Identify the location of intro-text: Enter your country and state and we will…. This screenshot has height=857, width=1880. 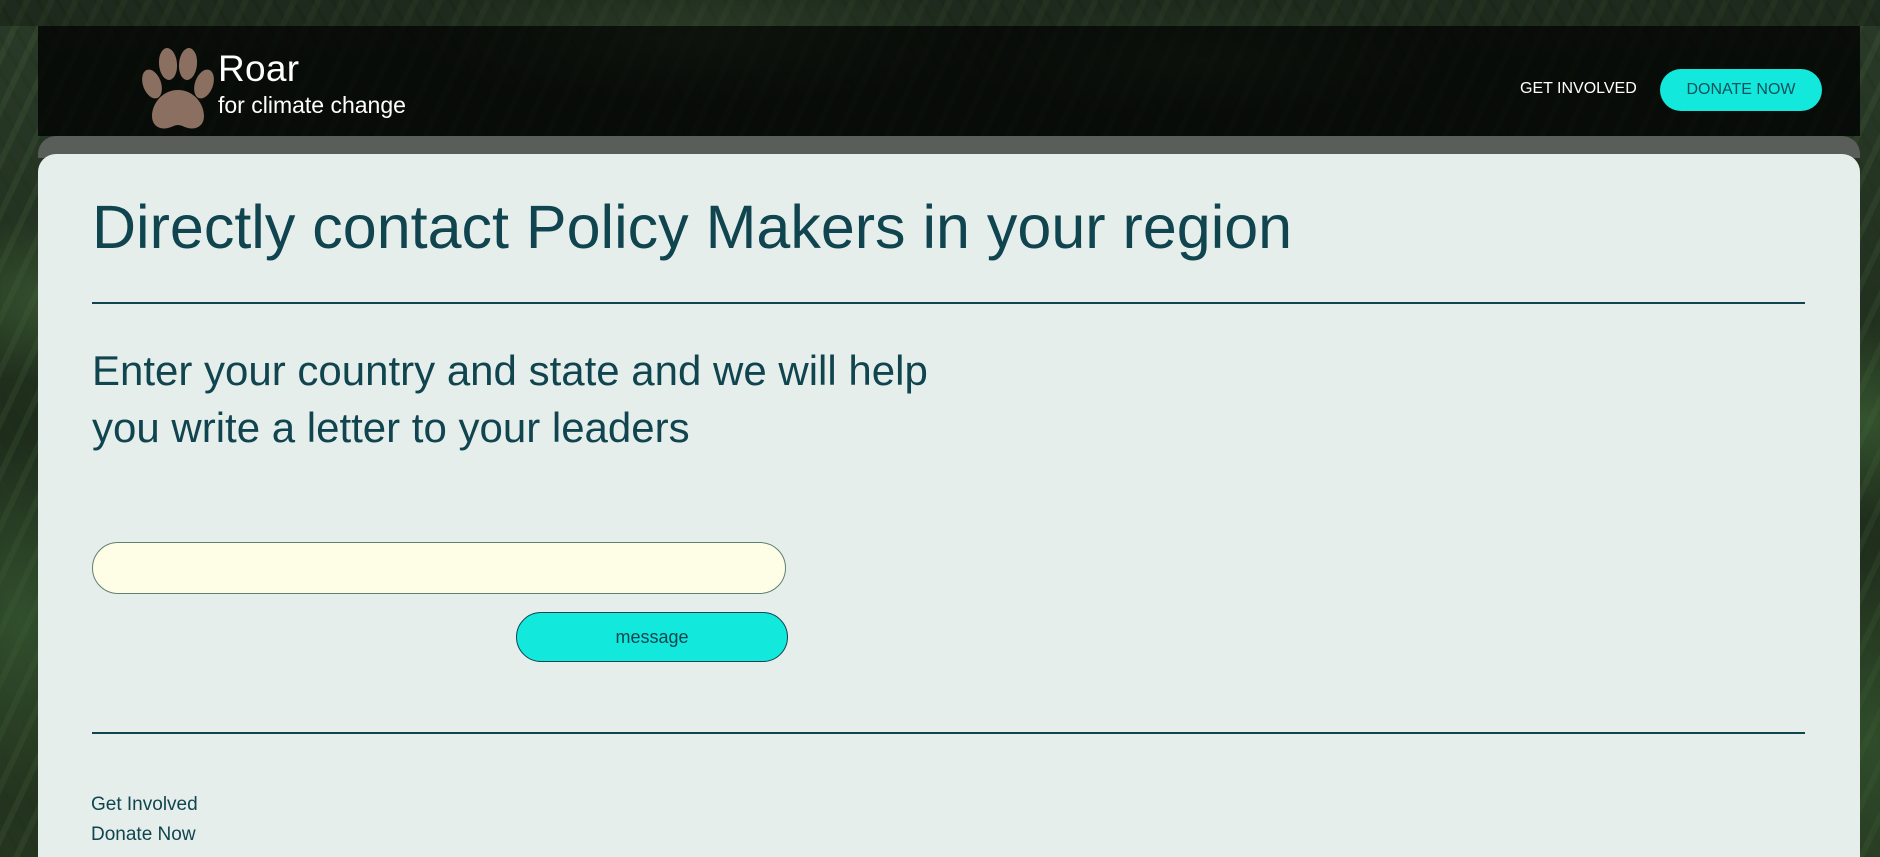
(510, 399).